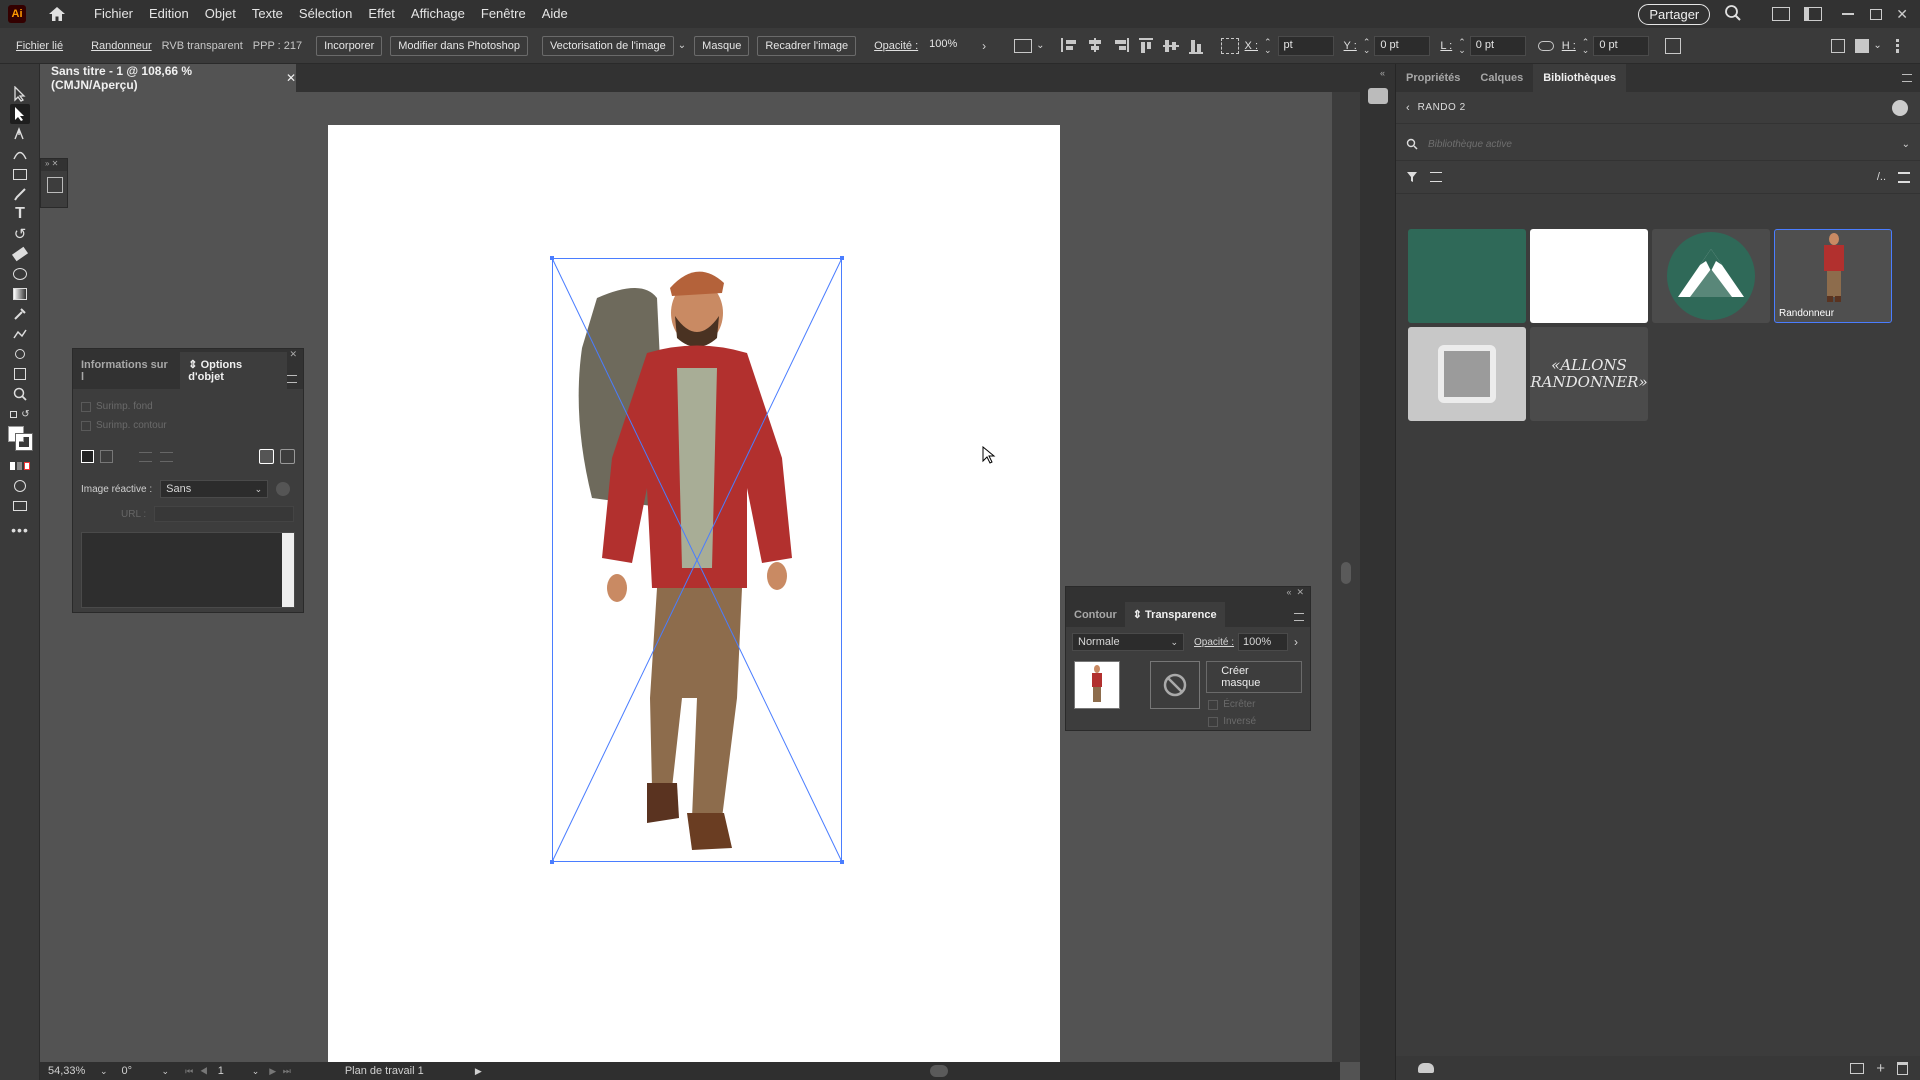 The height and width of the screenshot is (1080, 1920). I want to click on library-color-green, so click(1467, 276).